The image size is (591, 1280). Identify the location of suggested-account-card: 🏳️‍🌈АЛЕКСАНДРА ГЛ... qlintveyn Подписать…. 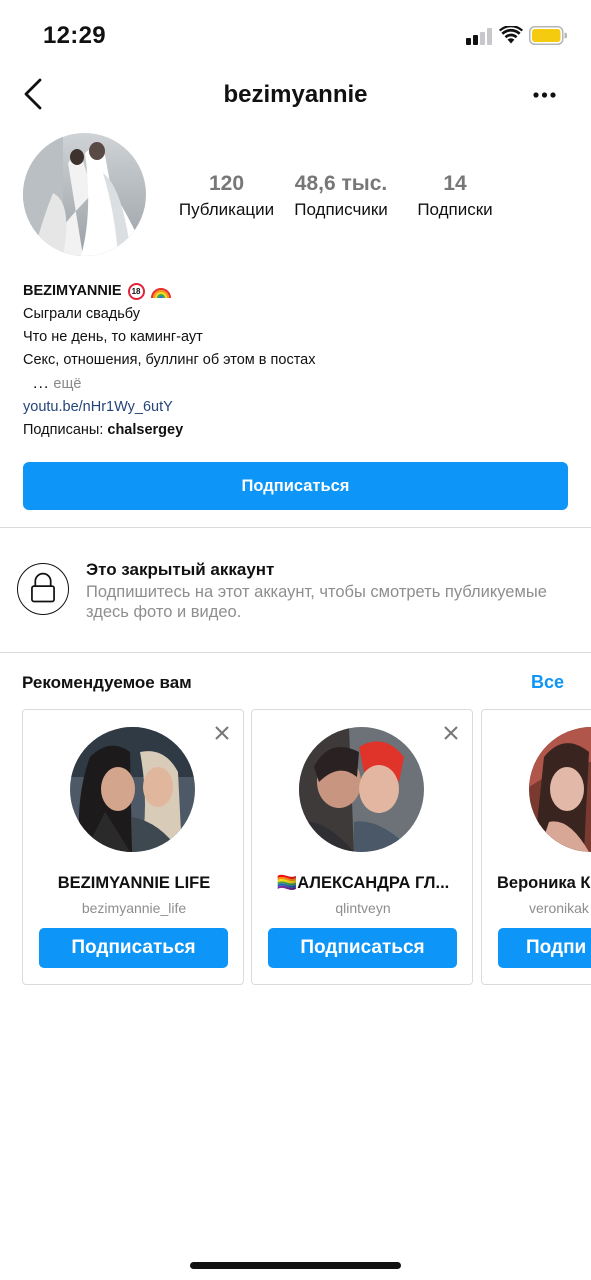
(362, 847).